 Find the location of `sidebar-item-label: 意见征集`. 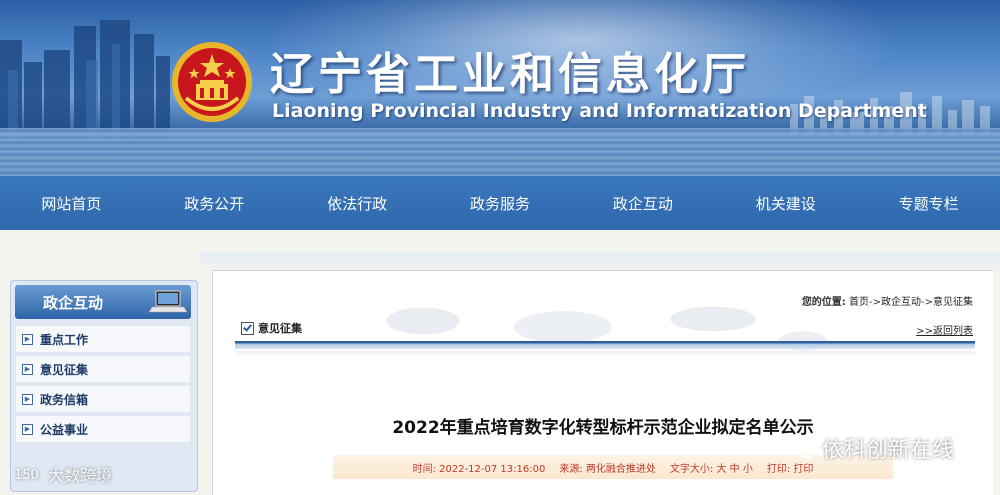

sidebar-item-label: 意见征集 is located at coordinates (64, 369).